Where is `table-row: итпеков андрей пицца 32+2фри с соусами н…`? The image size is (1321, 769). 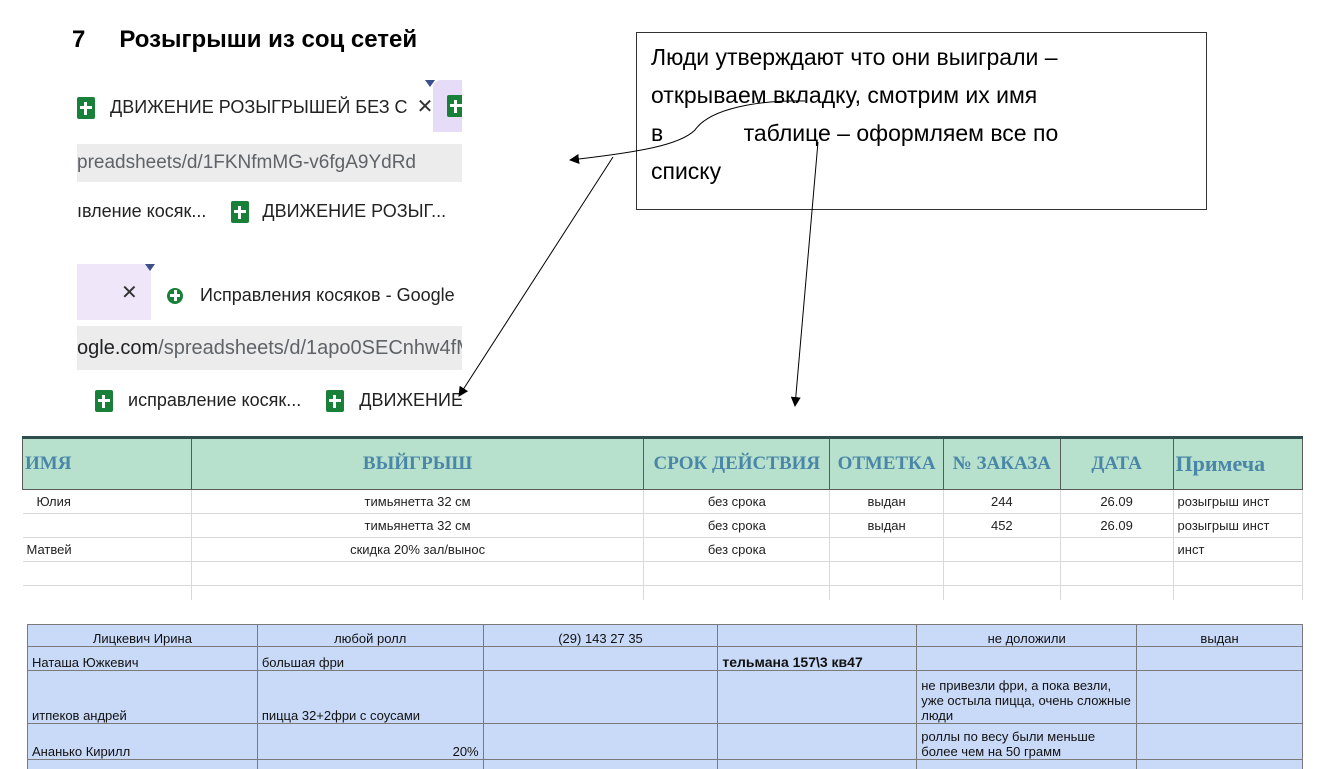 table-row: итпеков андрей пицца 32+2фри с соусами н… is located at coordinates (665, 697).